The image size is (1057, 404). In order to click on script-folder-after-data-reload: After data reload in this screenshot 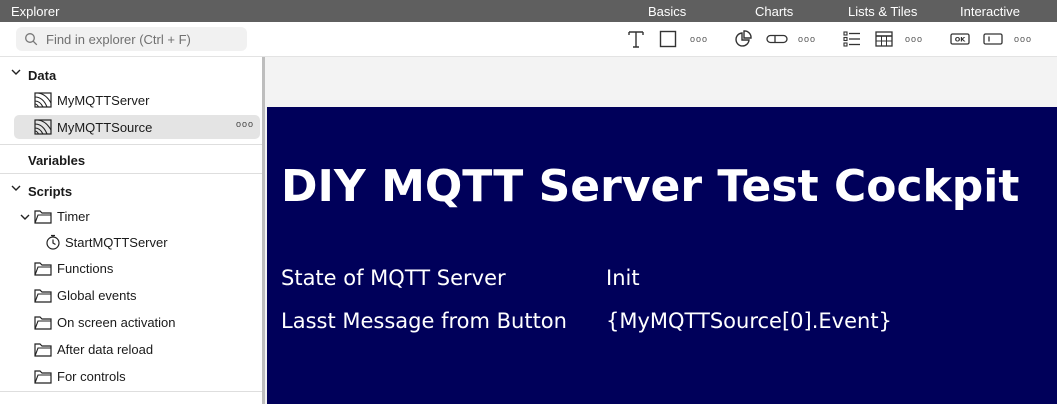, I will do `click(146, 349)`.